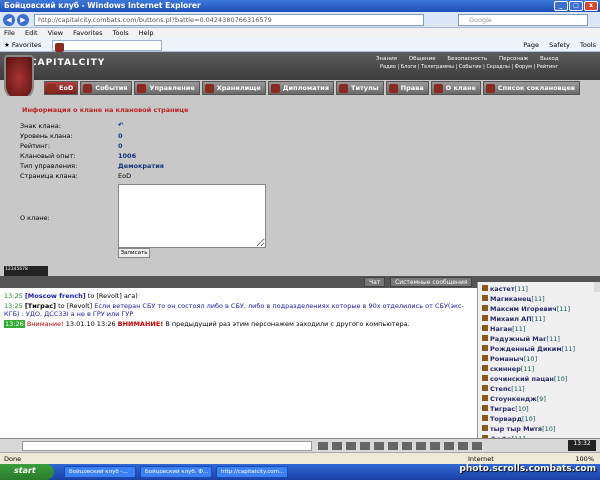  Describe the element at coordinates (112, 296) in the screenshot. I see `chat-recipient: to [Revolt] ага)` at that location.